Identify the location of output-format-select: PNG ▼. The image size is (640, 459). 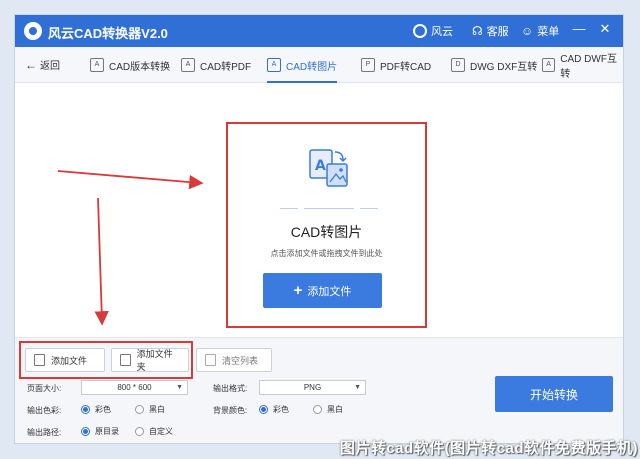
(312, 387).